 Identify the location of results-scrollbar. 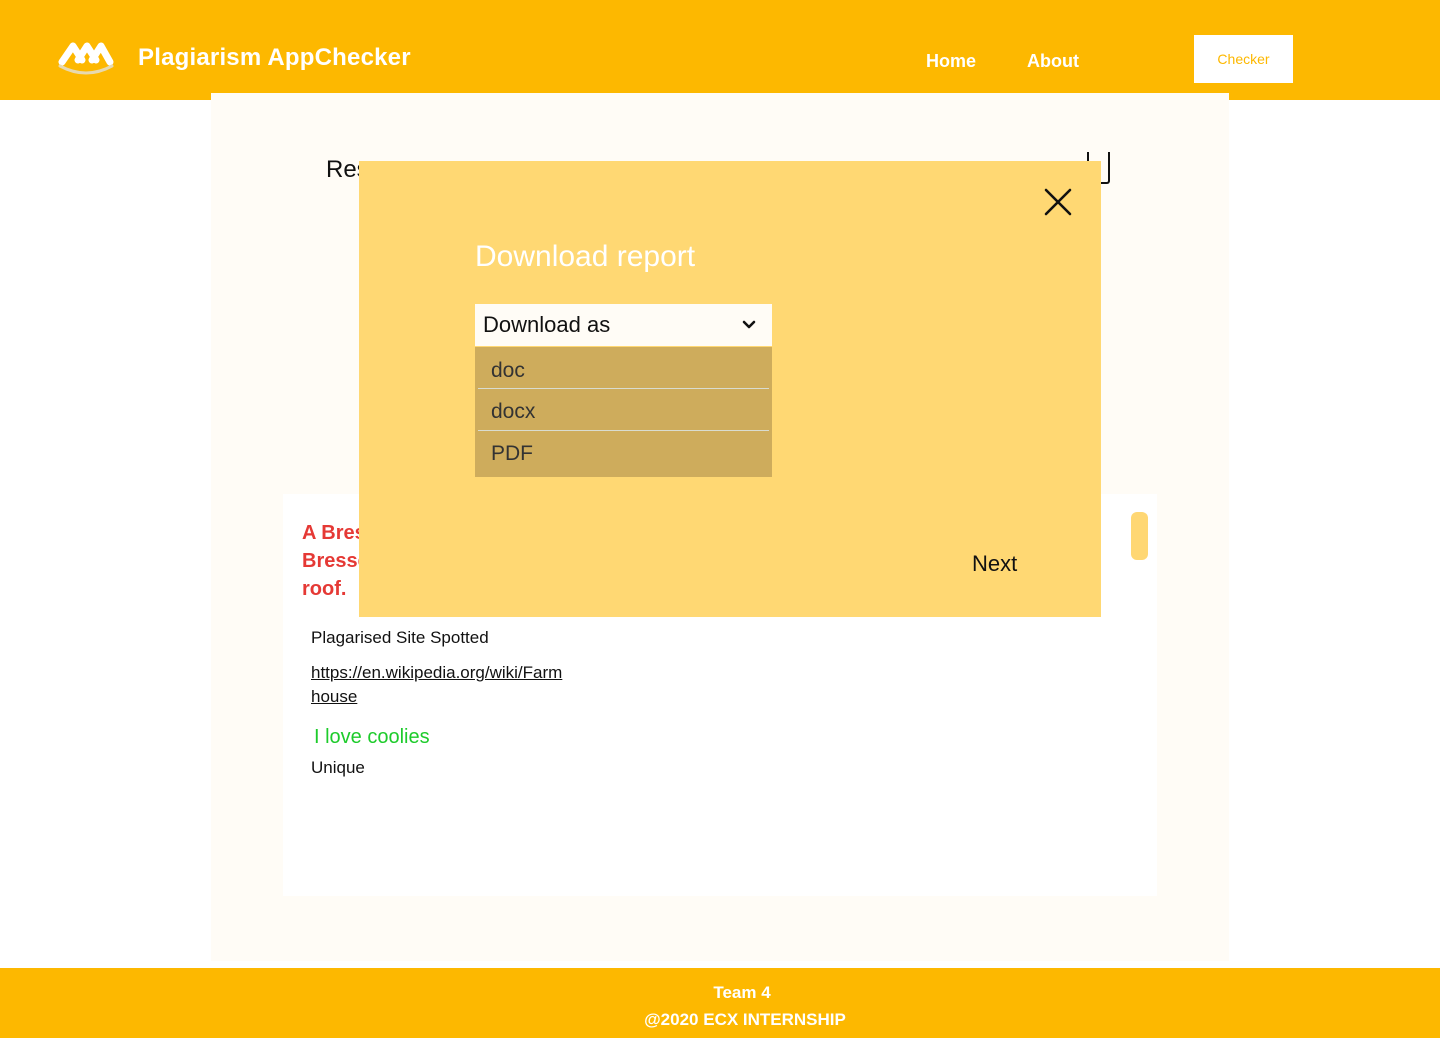
(1139, 536).